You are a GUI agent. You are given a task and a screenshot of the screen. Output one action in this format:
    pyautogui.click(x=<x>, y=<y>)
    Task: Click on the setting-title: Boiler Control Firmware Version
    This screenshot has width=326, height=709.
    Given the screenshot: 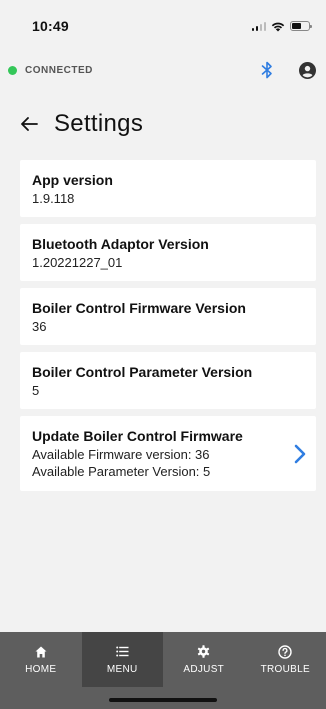 What is the action you would take?
    pyautogui.click(x=139, y=308)
    